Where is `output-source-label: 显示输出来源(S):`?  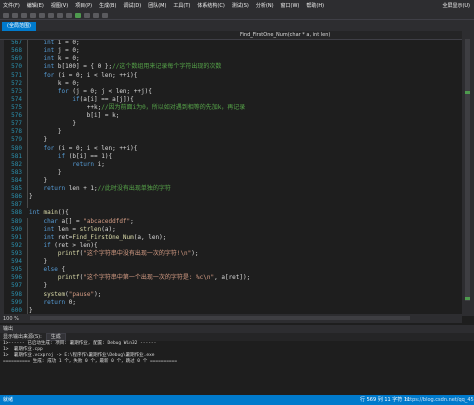 output-source-label: 显示输出来源(S): is located at coordinates (22, 337).